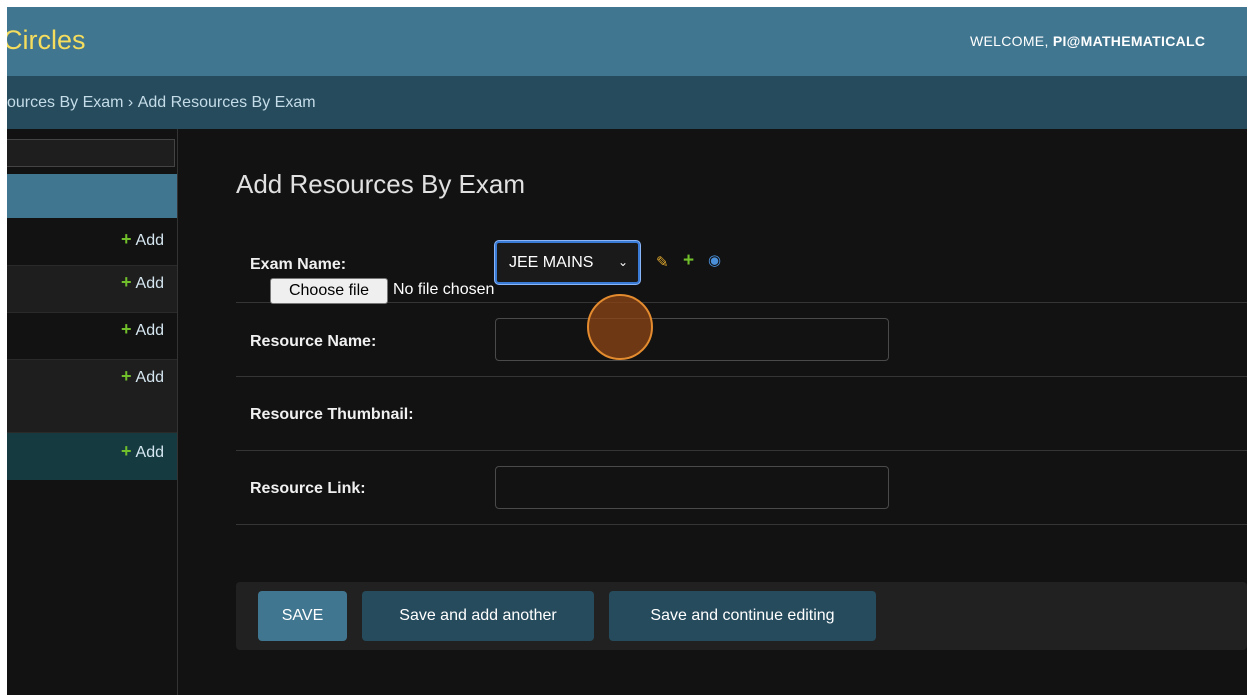 The height and width of the screenshot is (695, 1254). Describe the element at coordinates (332, 414) in the screenshot. I see `resource-thumbnail-label: Resource Thumbnail:` at that location.